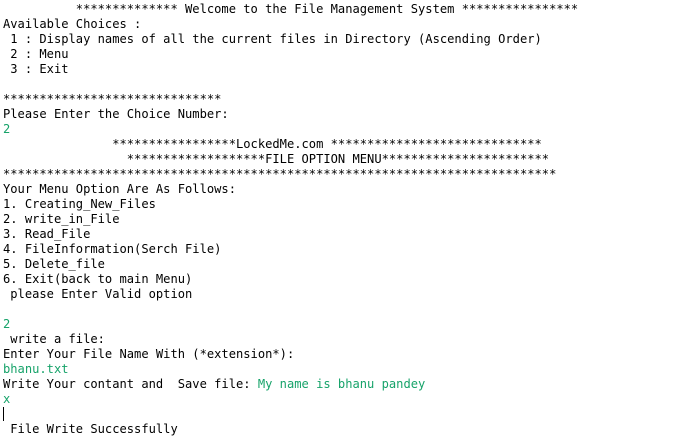 The width and height of the screenshot is (684, 442). What do you see at coordinates (98, 294) in the screenshot?
I see `valid-option-prompt: please Enter Valid option` at bounding box center [98, 294].